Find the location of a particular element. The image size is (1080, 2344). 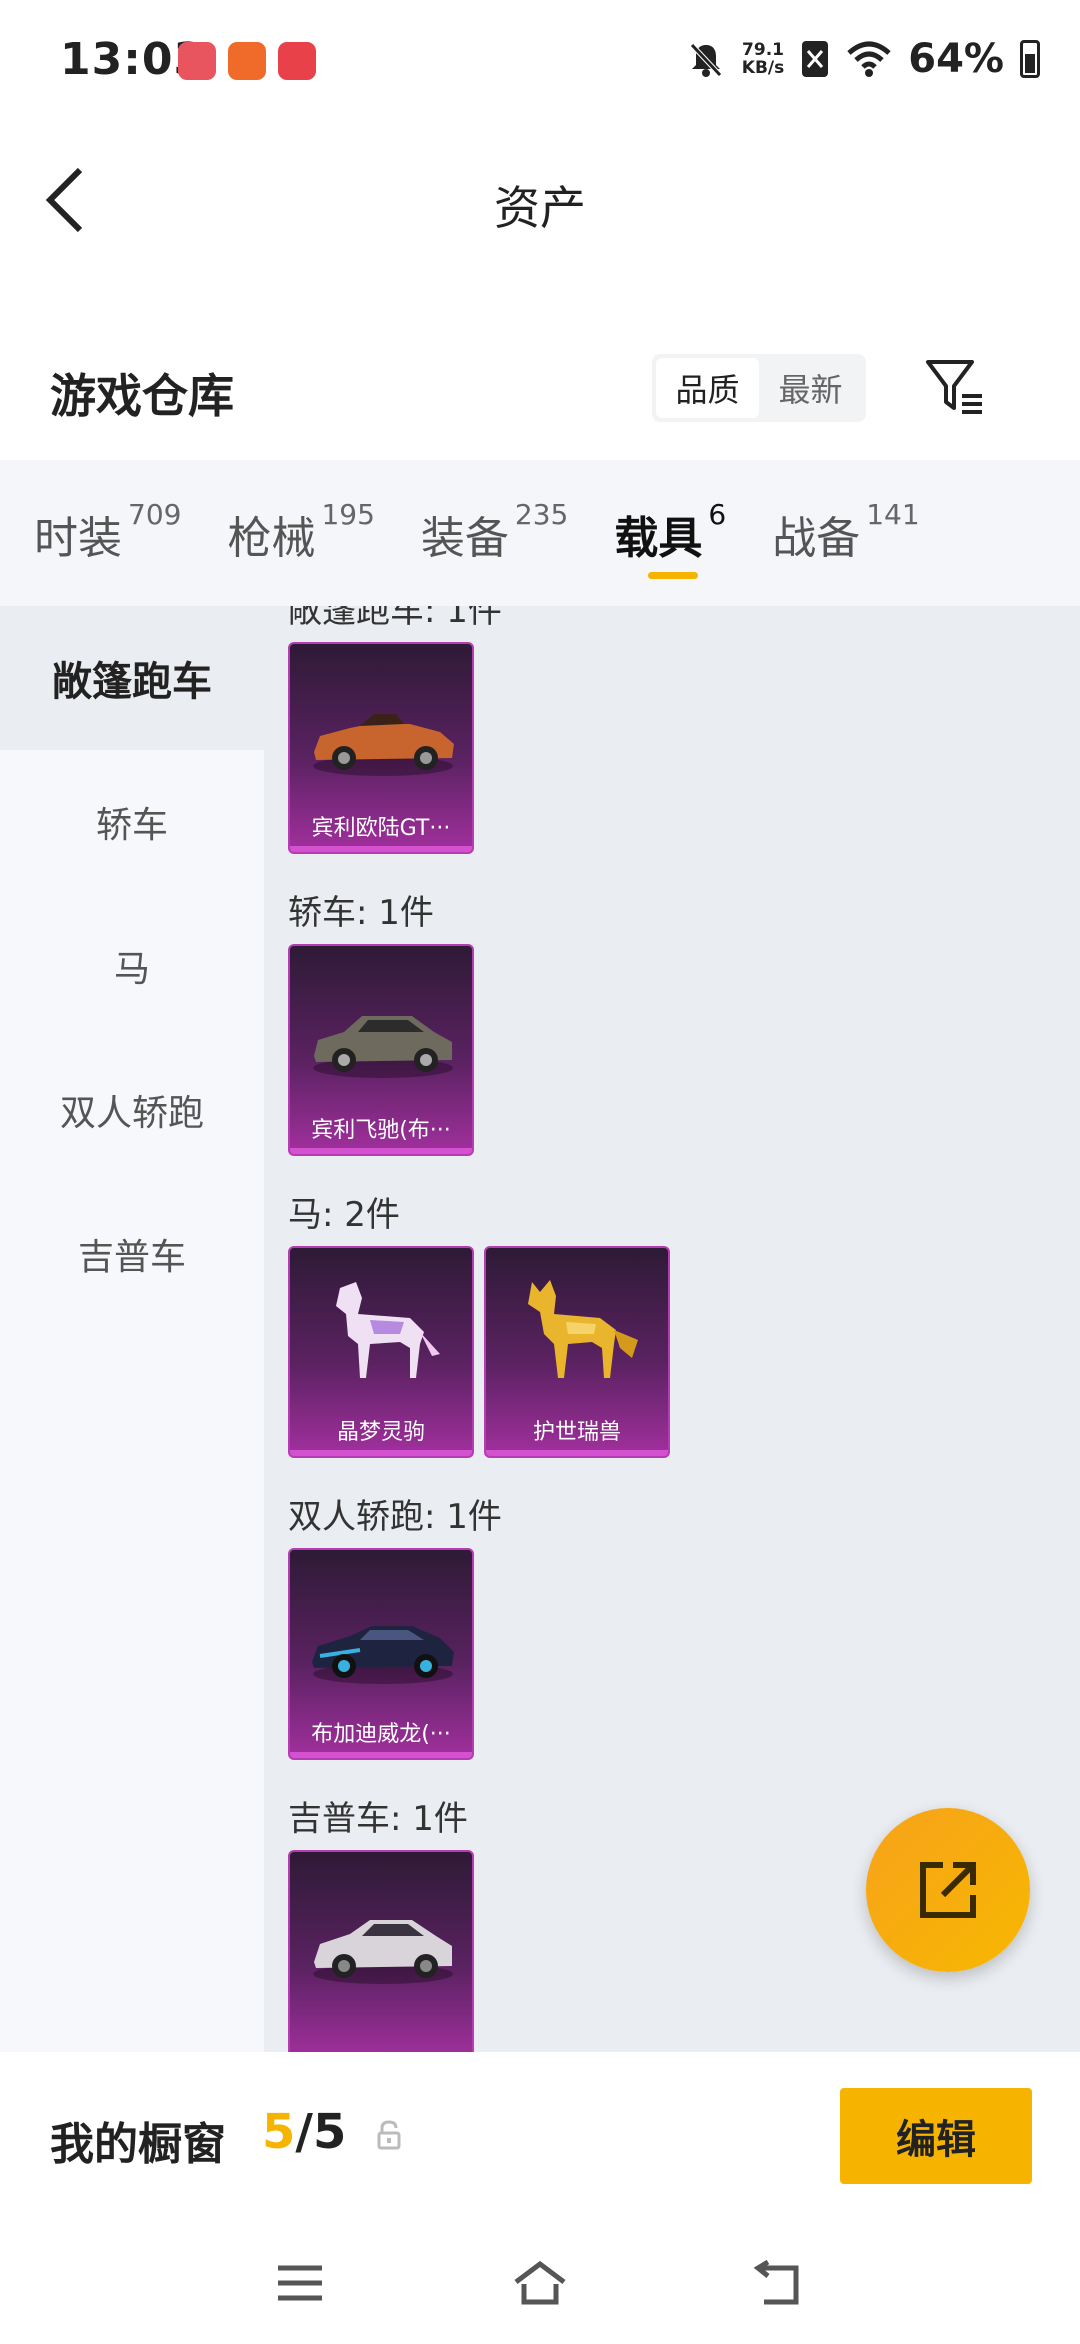

mute-icon is located at coordinates (705, 60).